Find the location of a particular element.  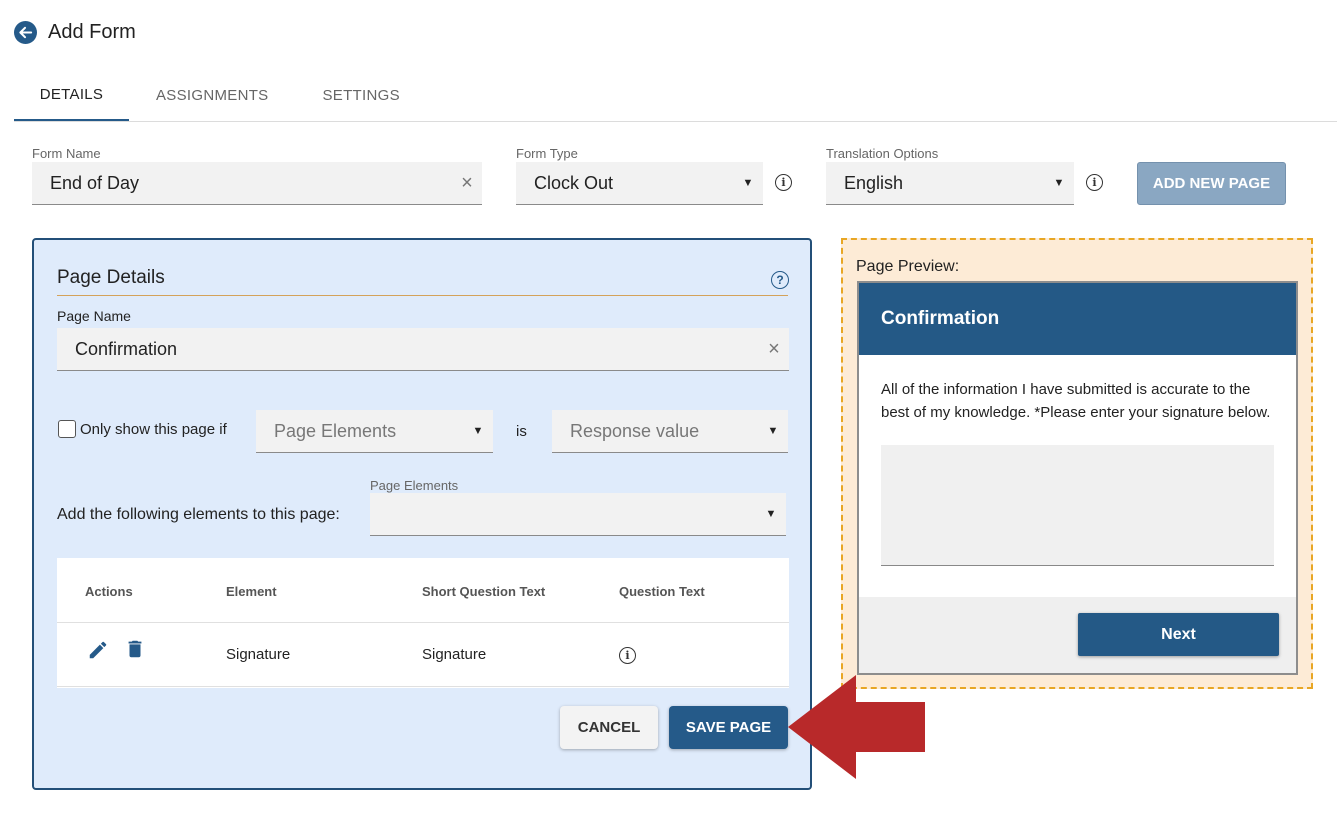

condition-value-placeholder: Response value is located at coordinates (655, 431).